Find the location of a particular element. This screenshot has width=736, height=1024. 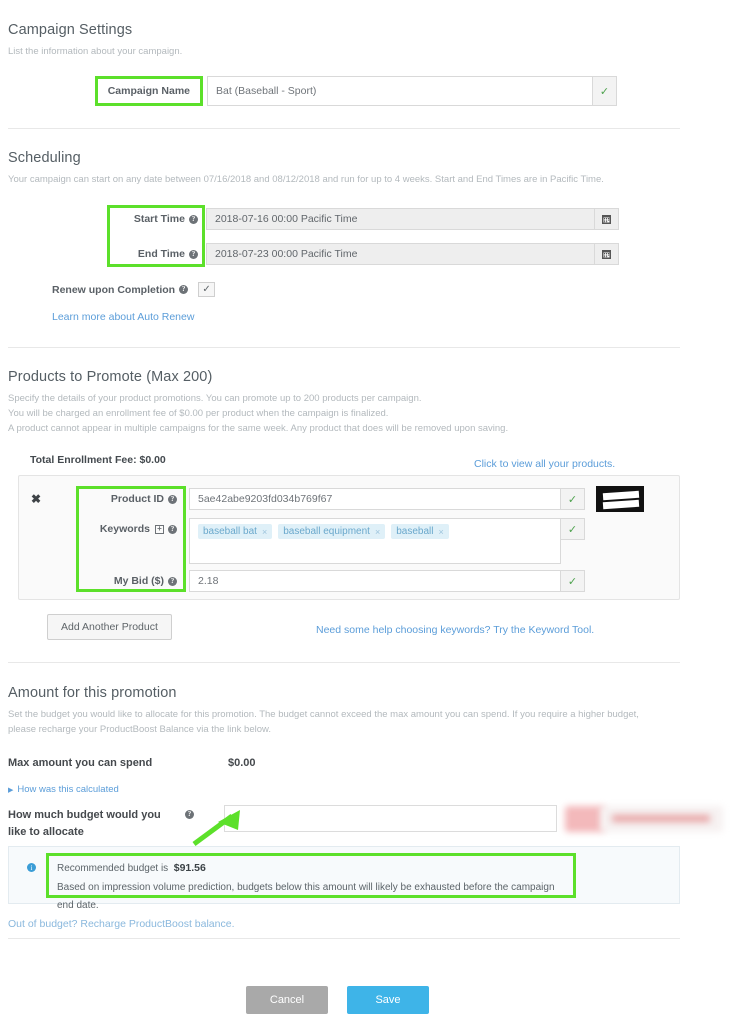

campaign-name-label: Campaign Name is located at coordinates (149, 91).